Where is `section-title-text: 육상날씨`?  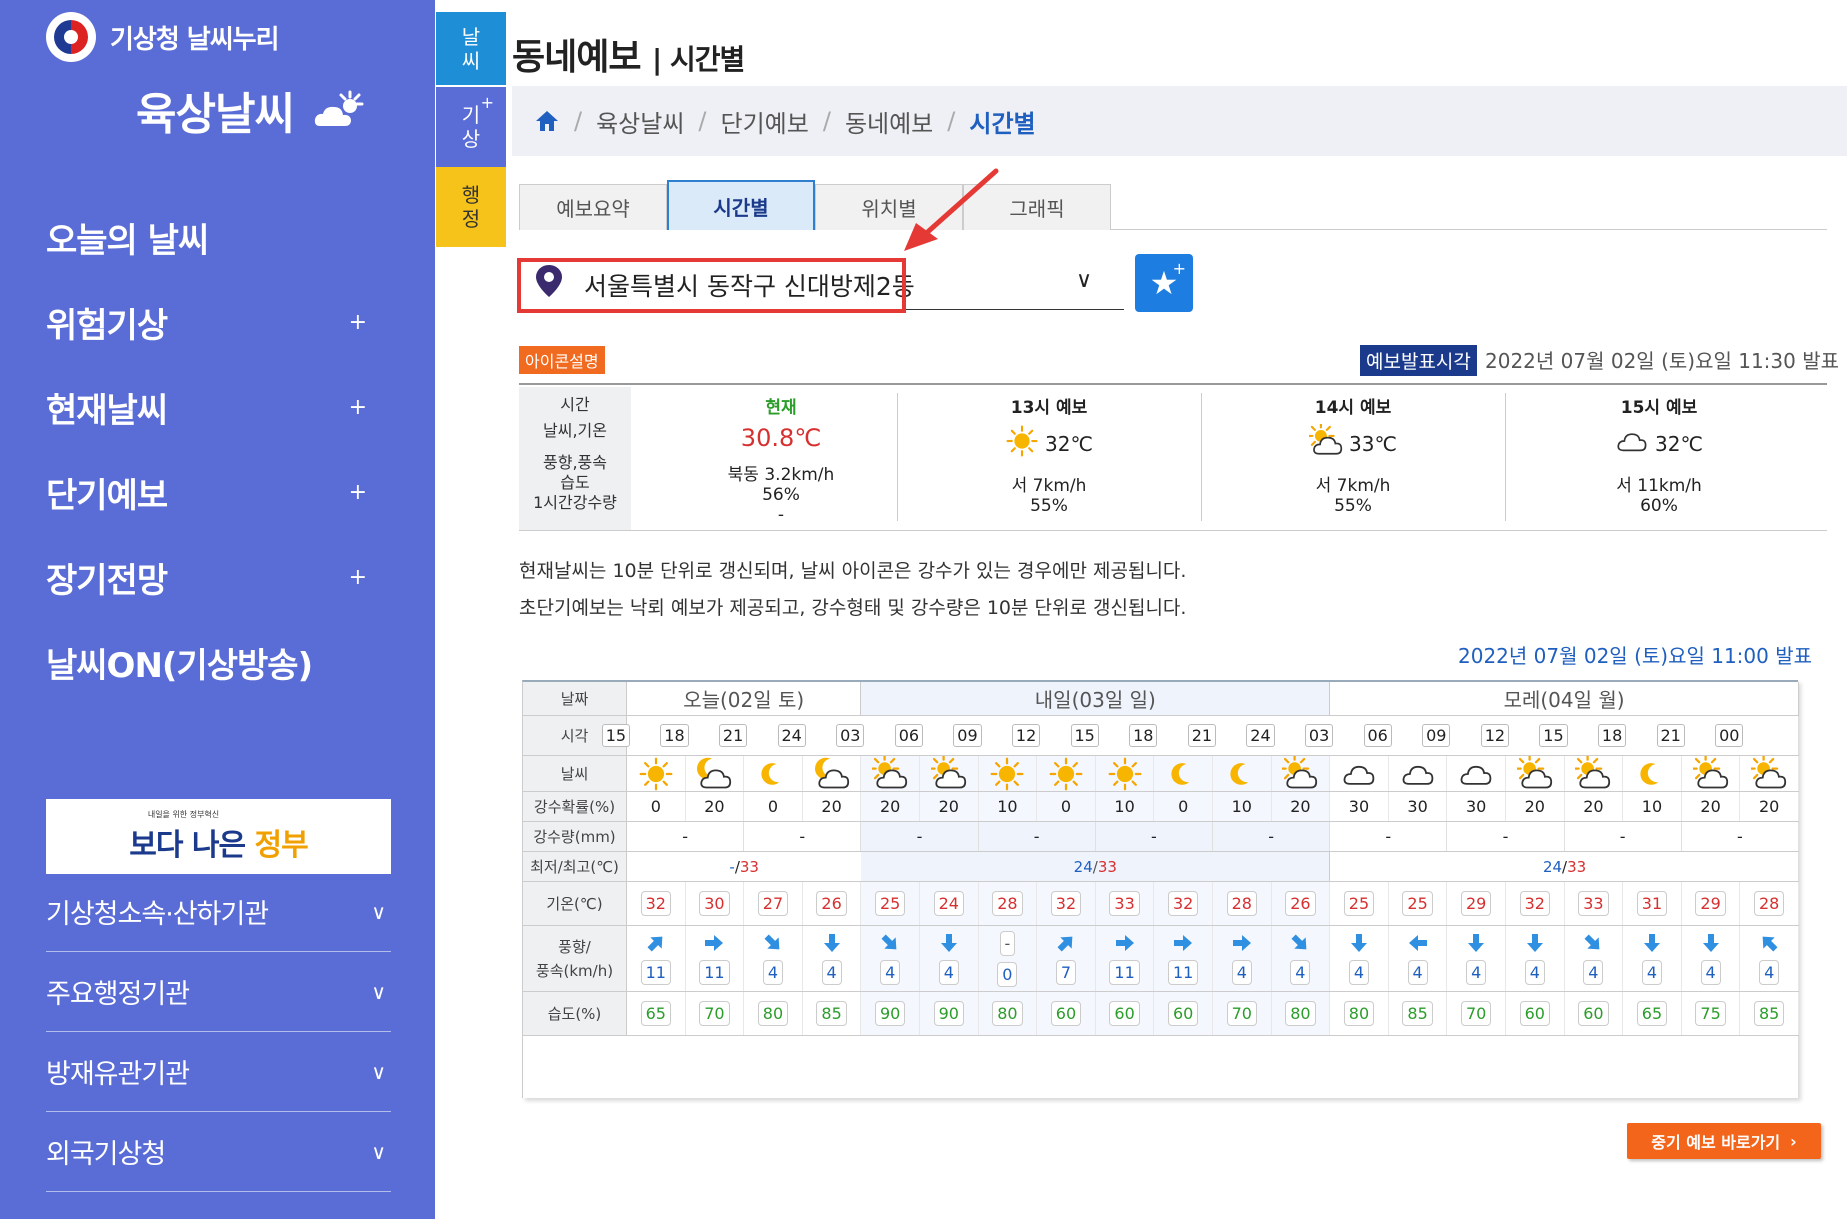 section-title-text: 육상날씨 is located at coordinates (215, 114).